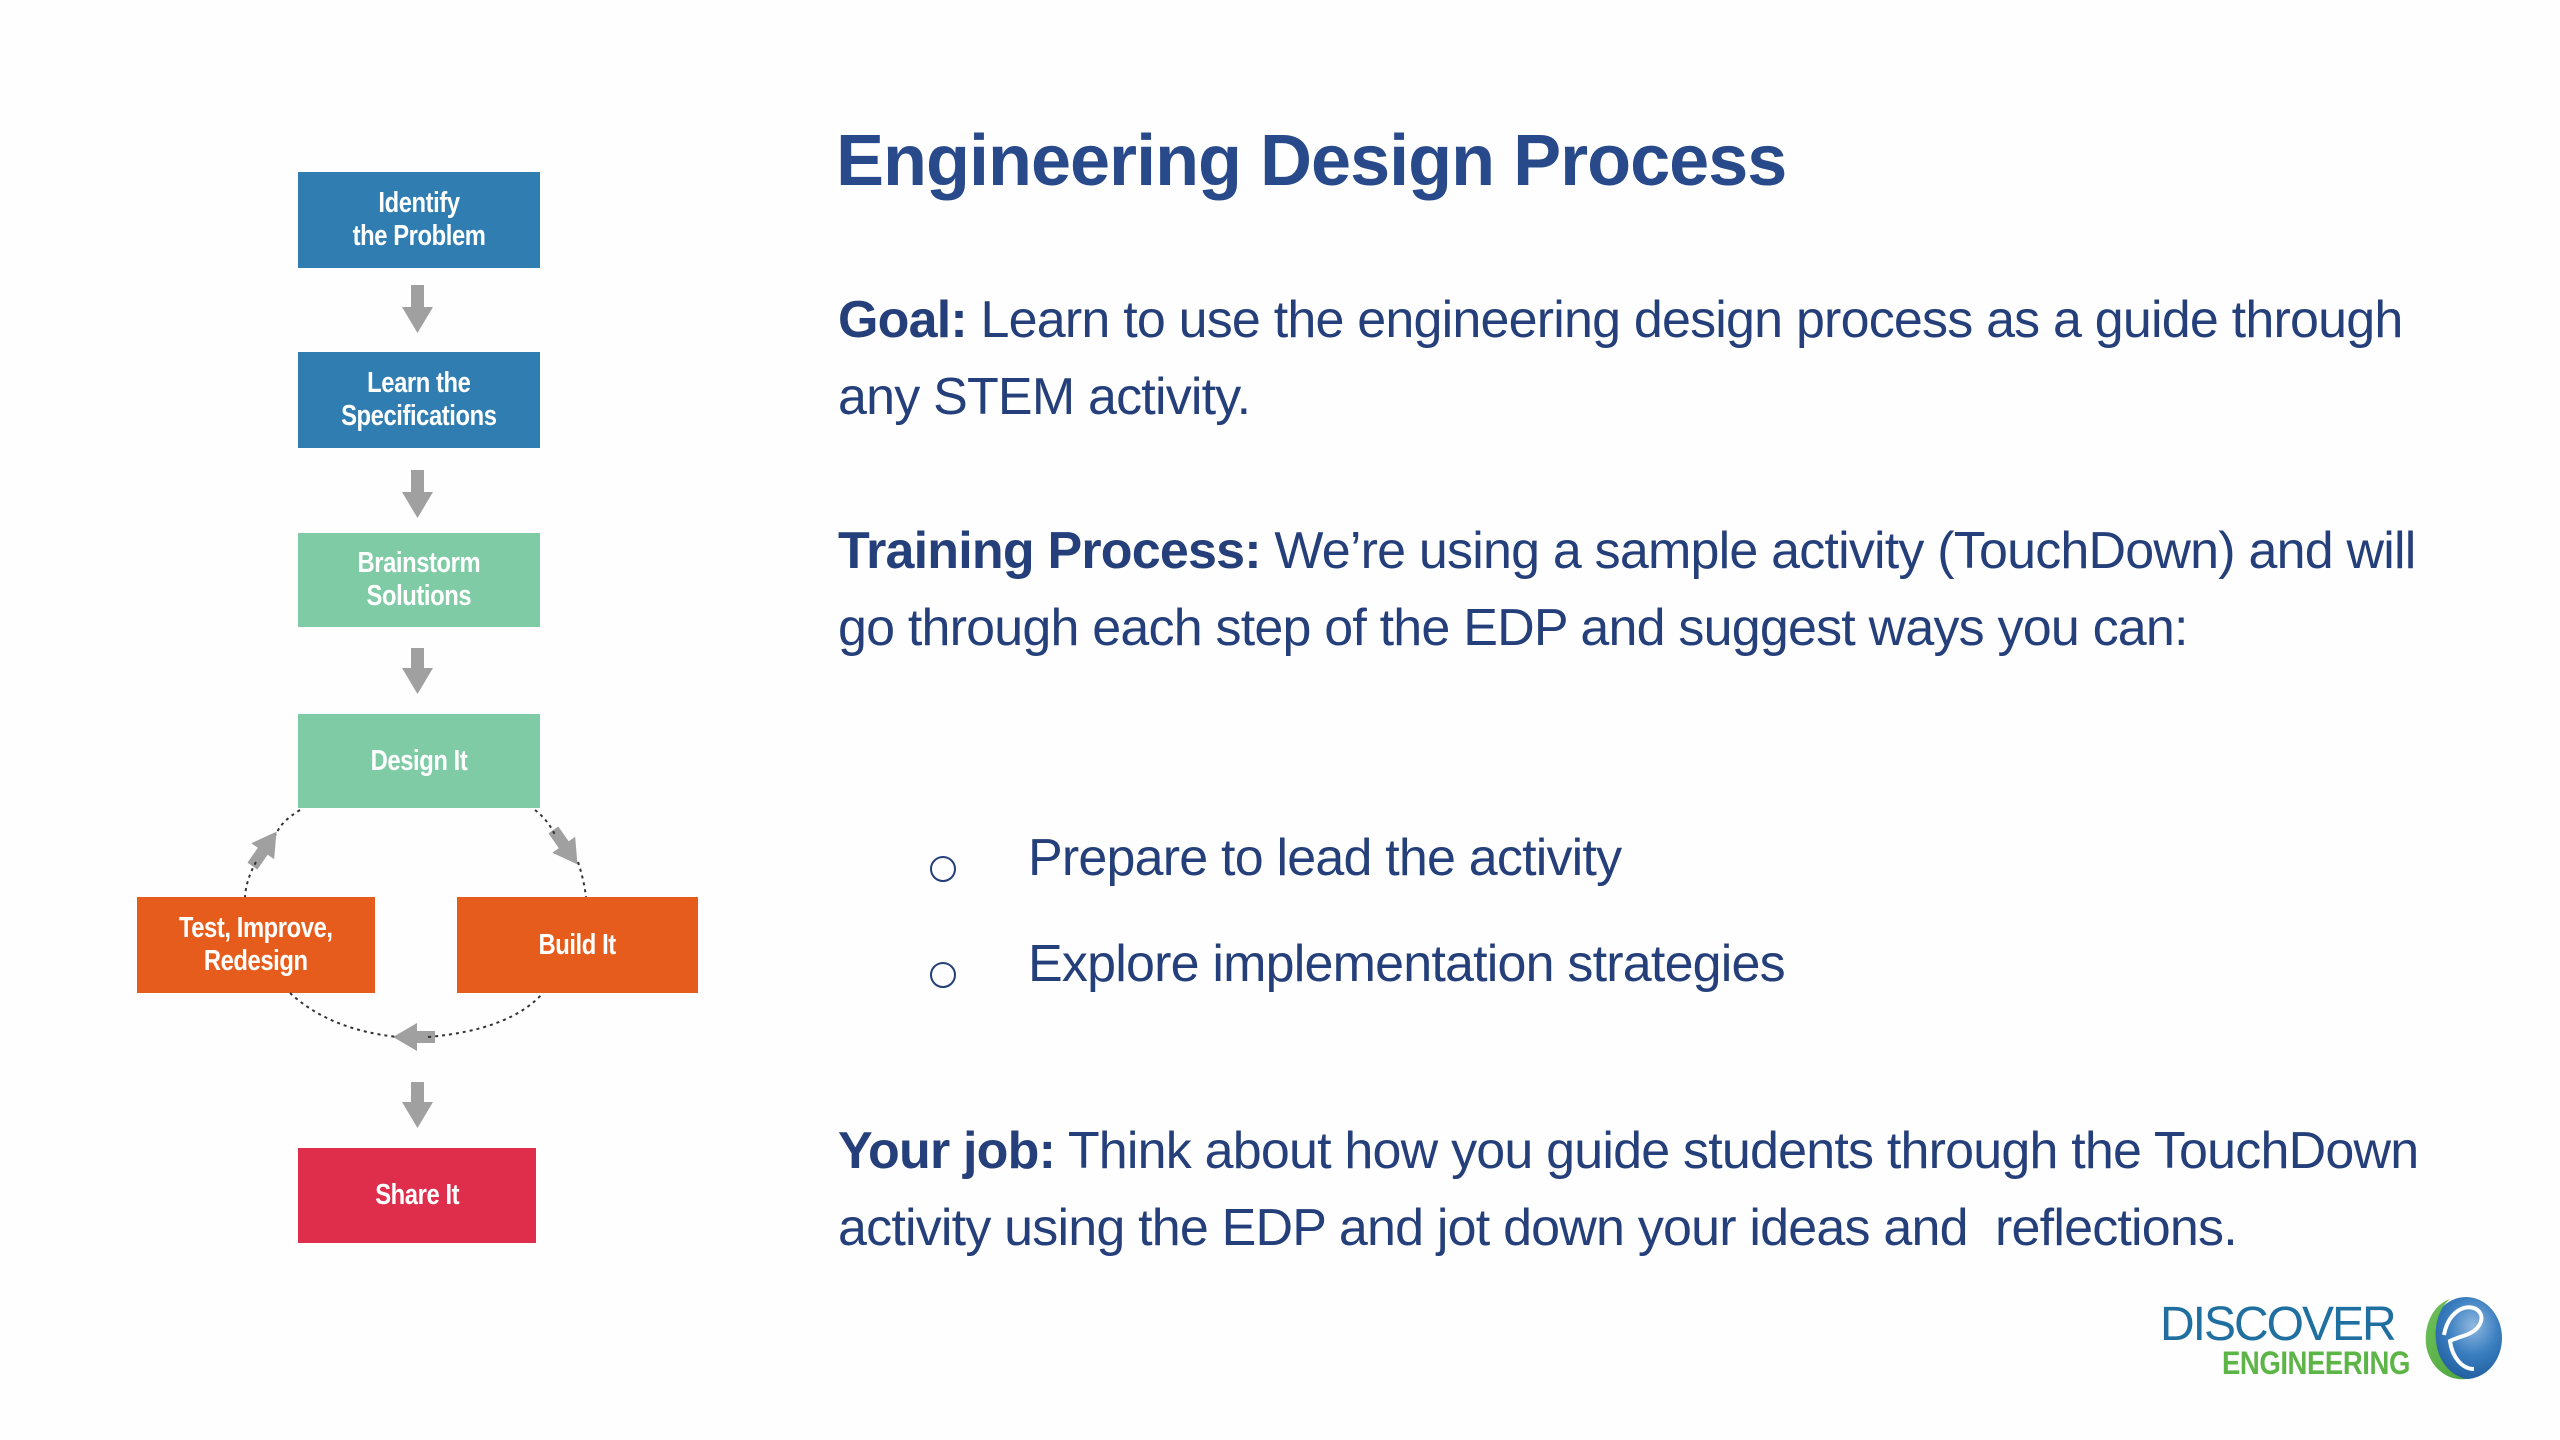 The height and width of the screenshot is (1440, 2560). Describe the element at coordinates (947, 1151) in the screenshot. I see `your-job-label: Your job:` at that location.